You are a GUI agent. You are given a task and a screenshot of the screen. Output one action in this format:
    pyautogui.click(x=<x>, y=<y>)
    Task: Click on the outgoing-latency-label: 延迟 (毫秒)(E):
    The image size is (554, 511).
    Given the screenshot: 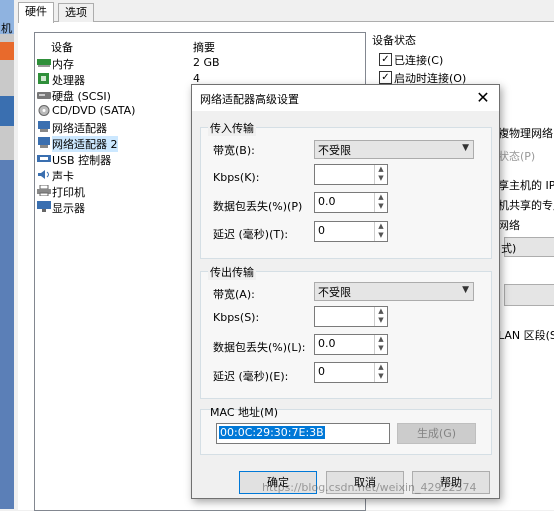 What is the action you would take?
    pyautogui.click(x=251, y=376)
    